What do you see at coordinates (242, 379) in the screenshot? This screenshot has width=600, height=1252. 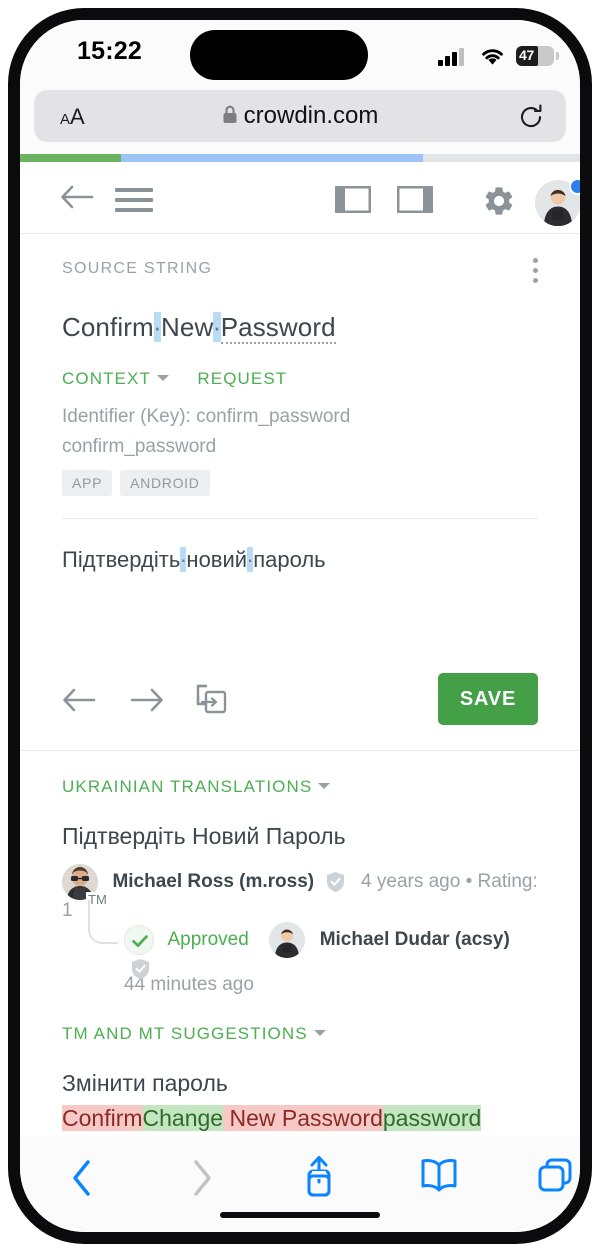 I see `tab-request: REQUEST` at bounding box center [242, 379].